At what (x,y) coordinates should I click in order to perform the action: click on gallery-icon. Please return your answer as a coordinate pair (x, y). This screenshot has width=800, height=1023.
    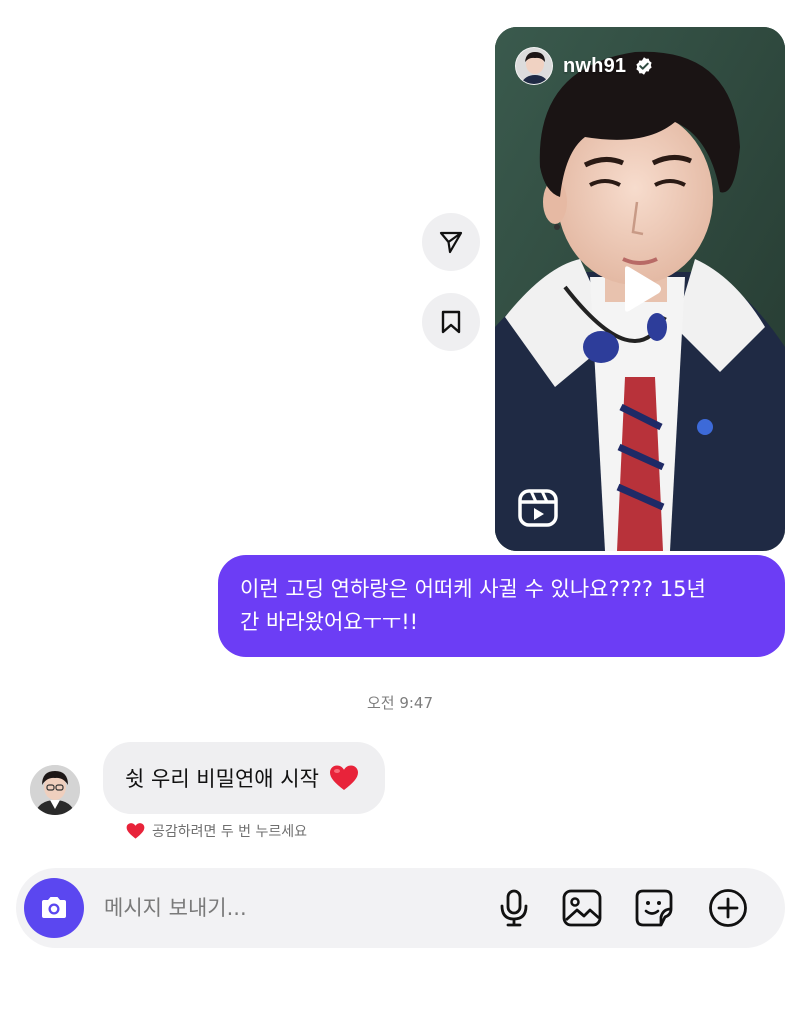
    Looking at the image, I should click on (582, 908).